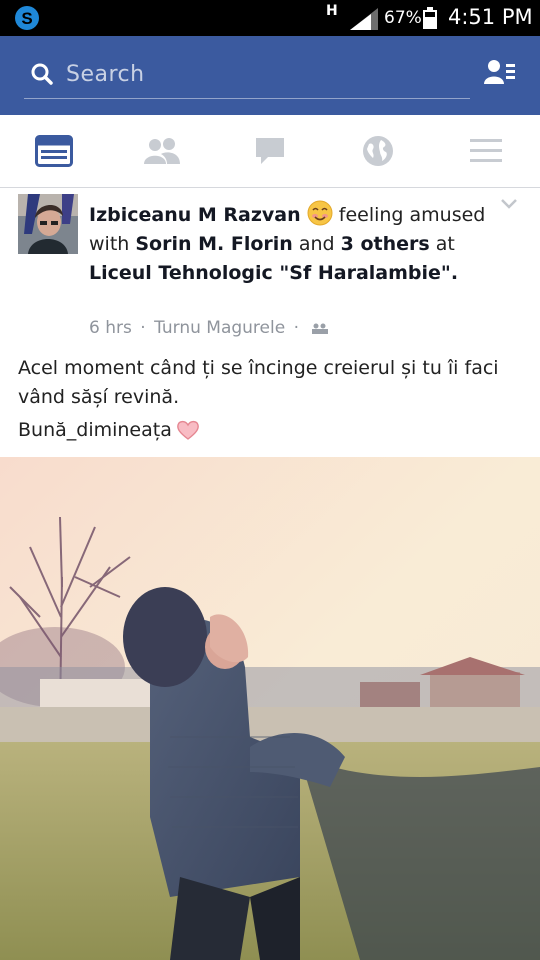  I want to click on tab-notifications, so click(378, 151).